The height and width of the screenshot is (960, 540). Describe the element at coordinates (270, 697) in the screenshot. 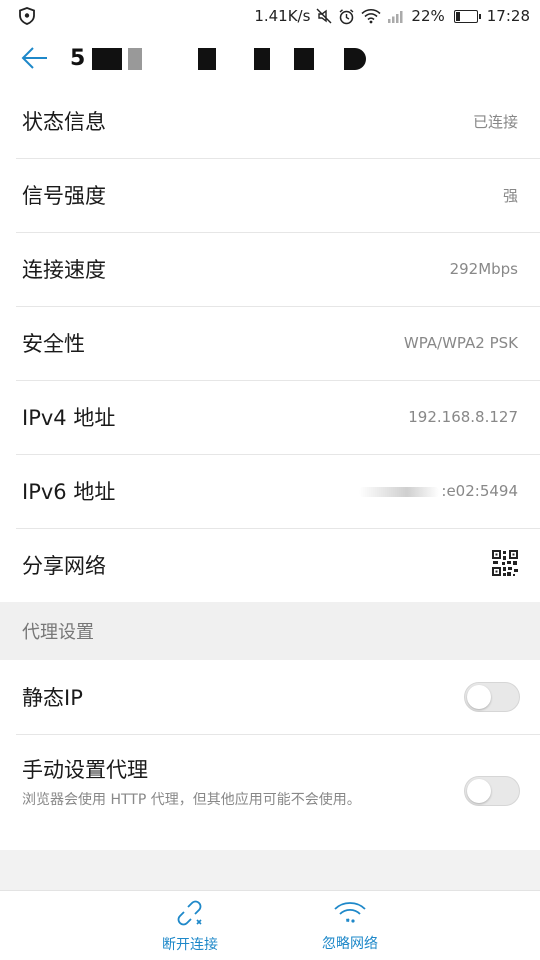

I see `row-static-ip: 静态IP` at that location.